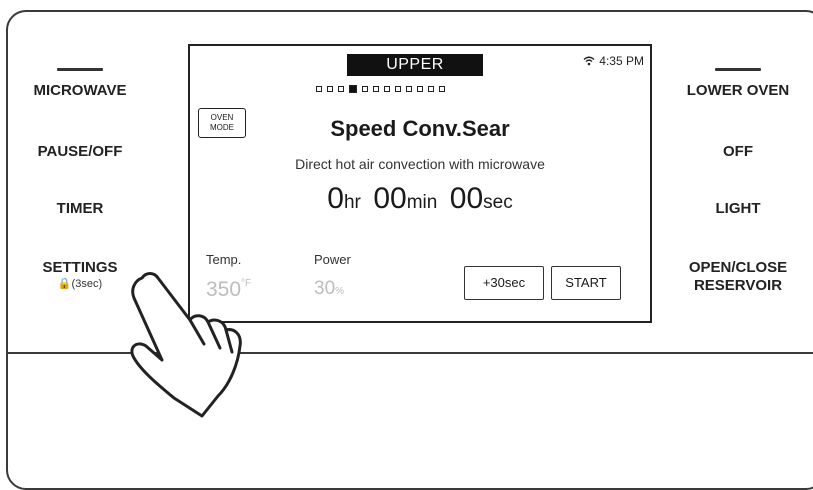 This screenshot has width=813, height=490. What do you see at coordinates (738, 285) in the screenshot?
I see `reservoir-label: RESERVOIR` at bounding box center [738, 285].